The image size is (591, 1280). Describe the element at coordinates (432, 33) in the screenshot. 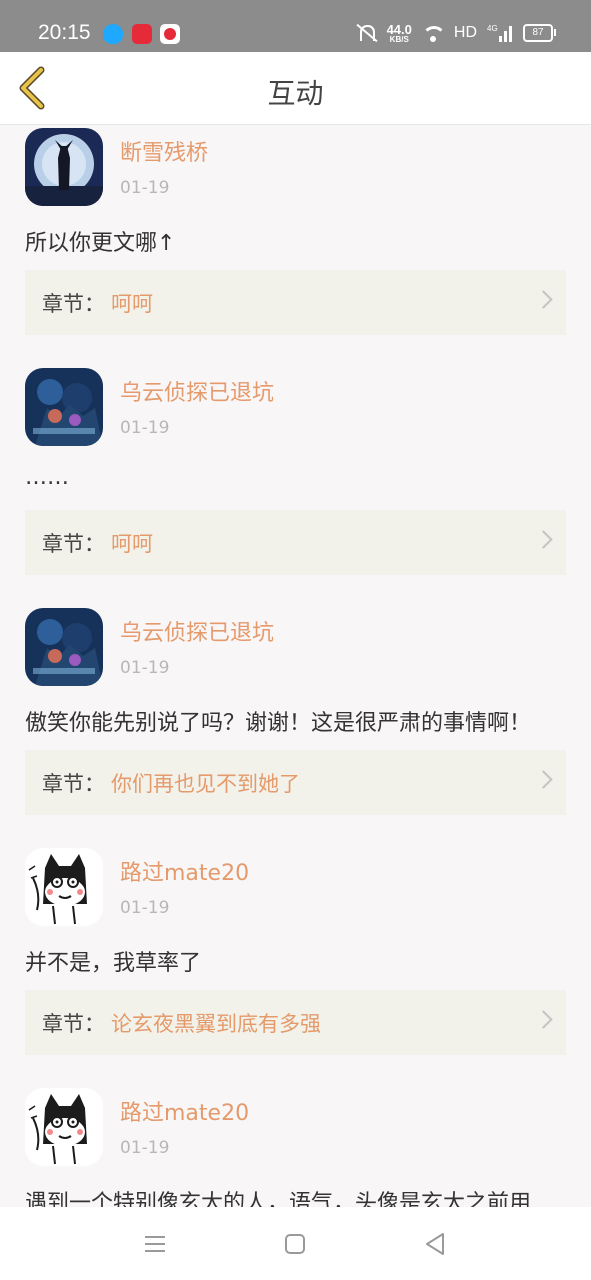

I see `wifi-icon` at that location.